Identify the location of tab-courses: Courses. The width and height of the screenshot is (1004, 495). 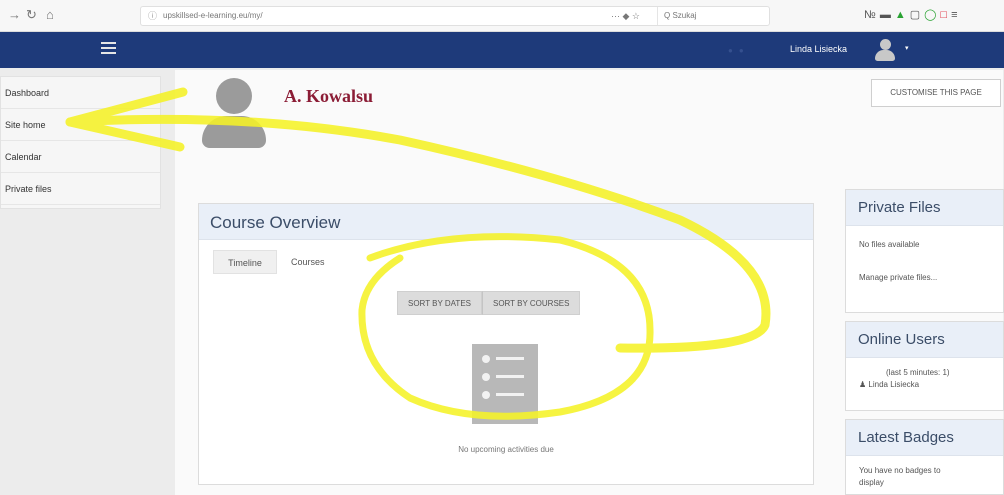
(308, 262).